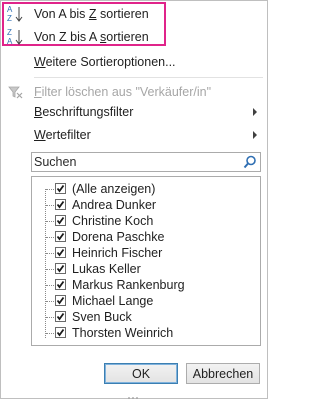 This screenshot has width=320, height=404. Describe the element at coordinates (250, 162) in the screenshot. I see `search-icon` at that location.